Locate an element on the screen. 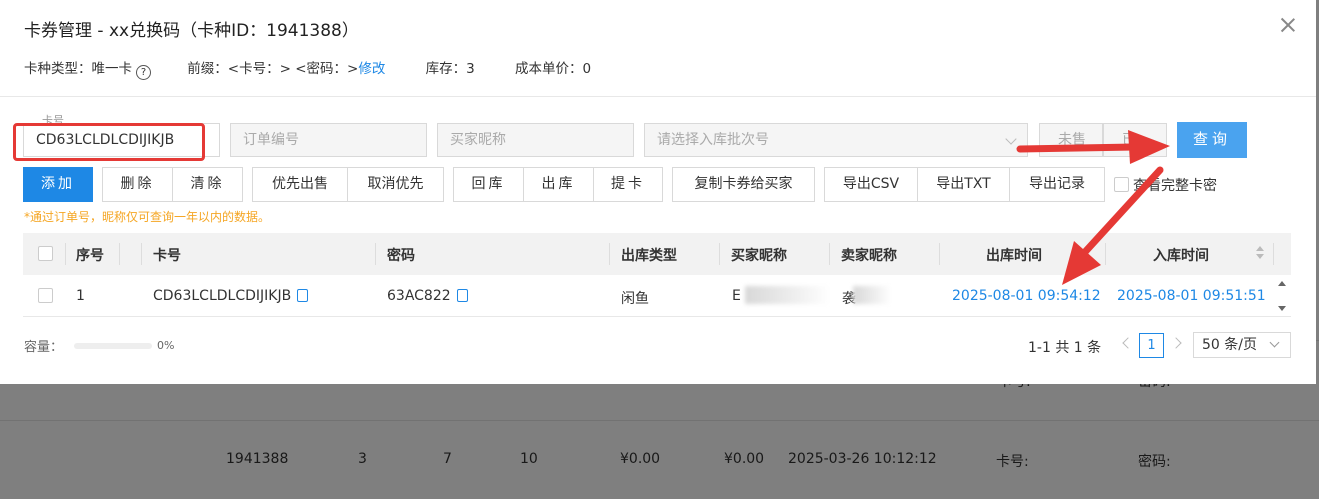 This screenshot has height=499, width=1319. capacity-label: 容量： is located at coordinates (44, 347).